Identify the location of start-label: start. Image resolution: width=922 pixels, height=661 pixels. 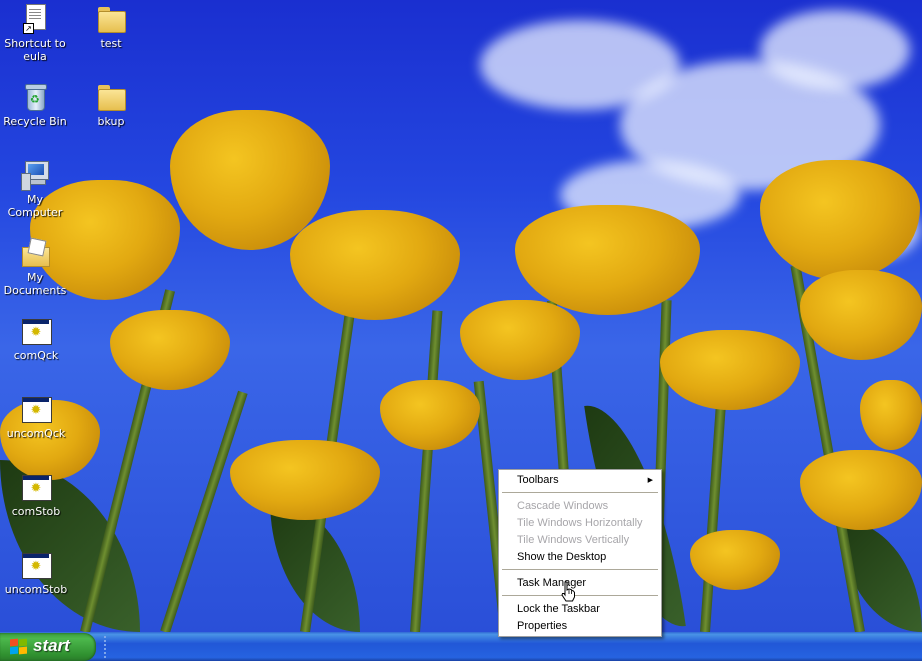
(51, 645).